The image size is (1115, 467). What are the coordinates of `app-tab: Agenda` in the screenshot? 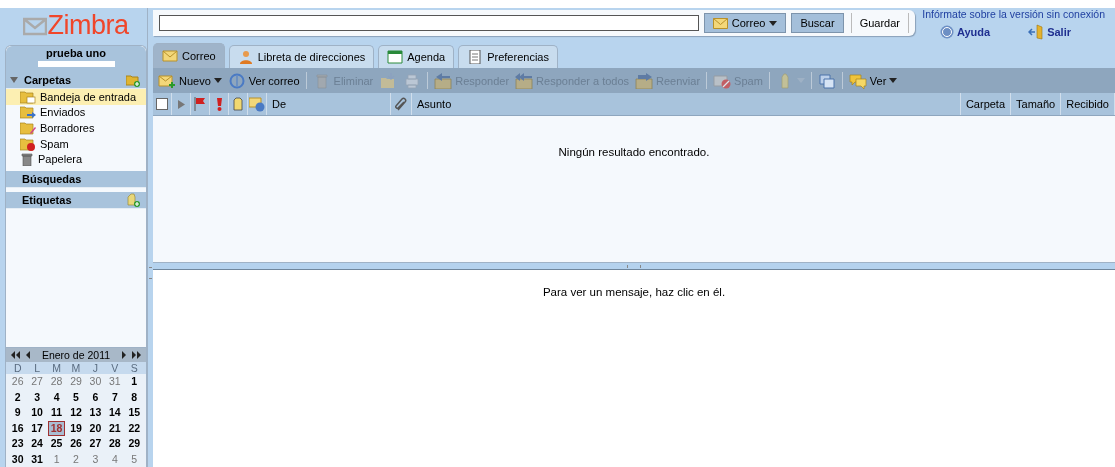 It's located at (416, 56).